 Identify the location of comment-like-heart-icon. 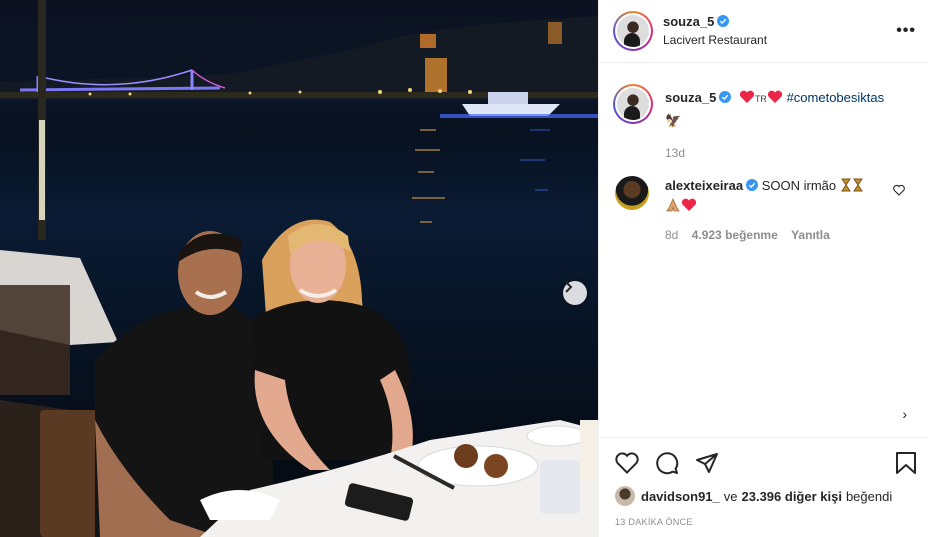
(899, 190).